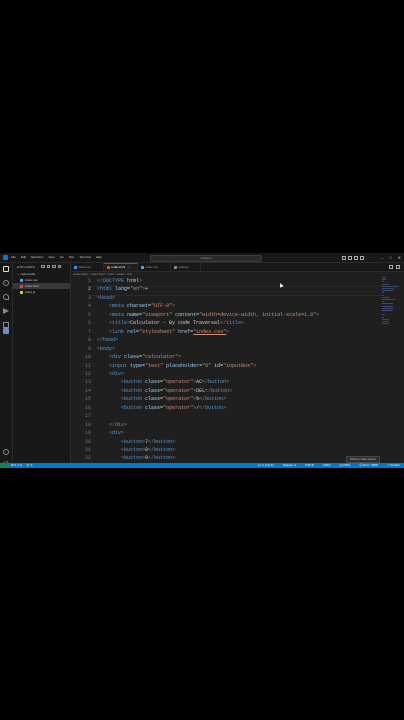 The height and width of the screenshot is (720, 404). What do you see at coordinates (399, 257) in the screenshot?
I see `close-window-icon: ✕` at bounding box center [399, 257].